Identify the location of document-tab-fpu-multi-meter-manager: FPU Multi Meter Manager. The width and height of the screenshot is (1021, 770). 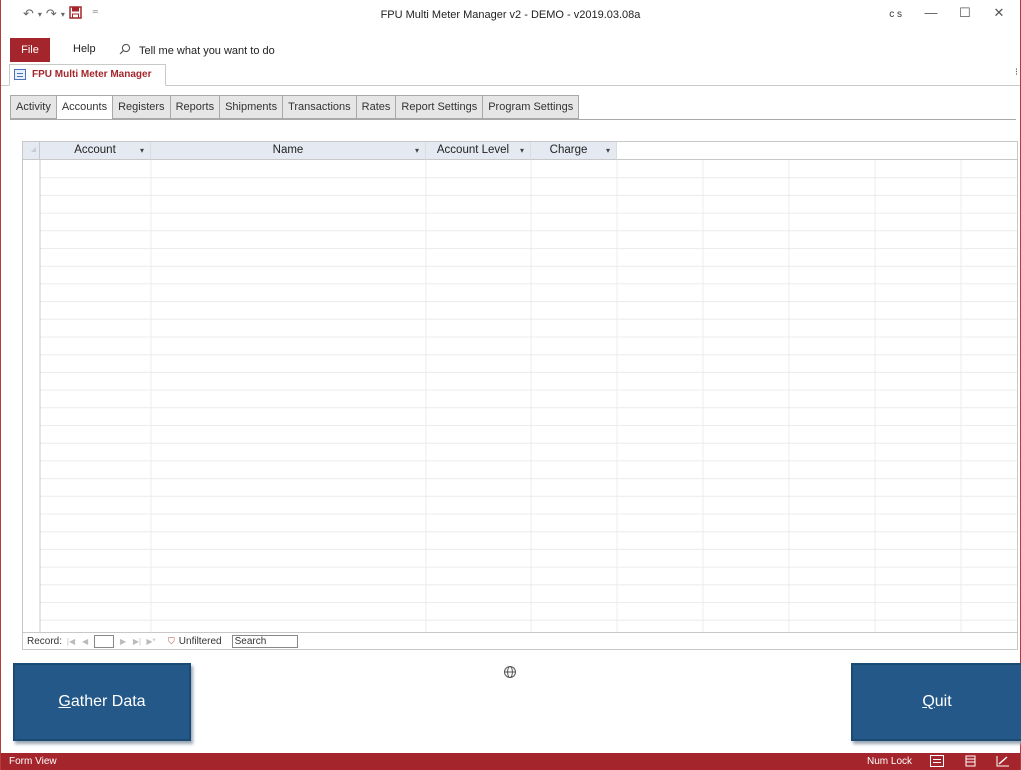
(88, 75).